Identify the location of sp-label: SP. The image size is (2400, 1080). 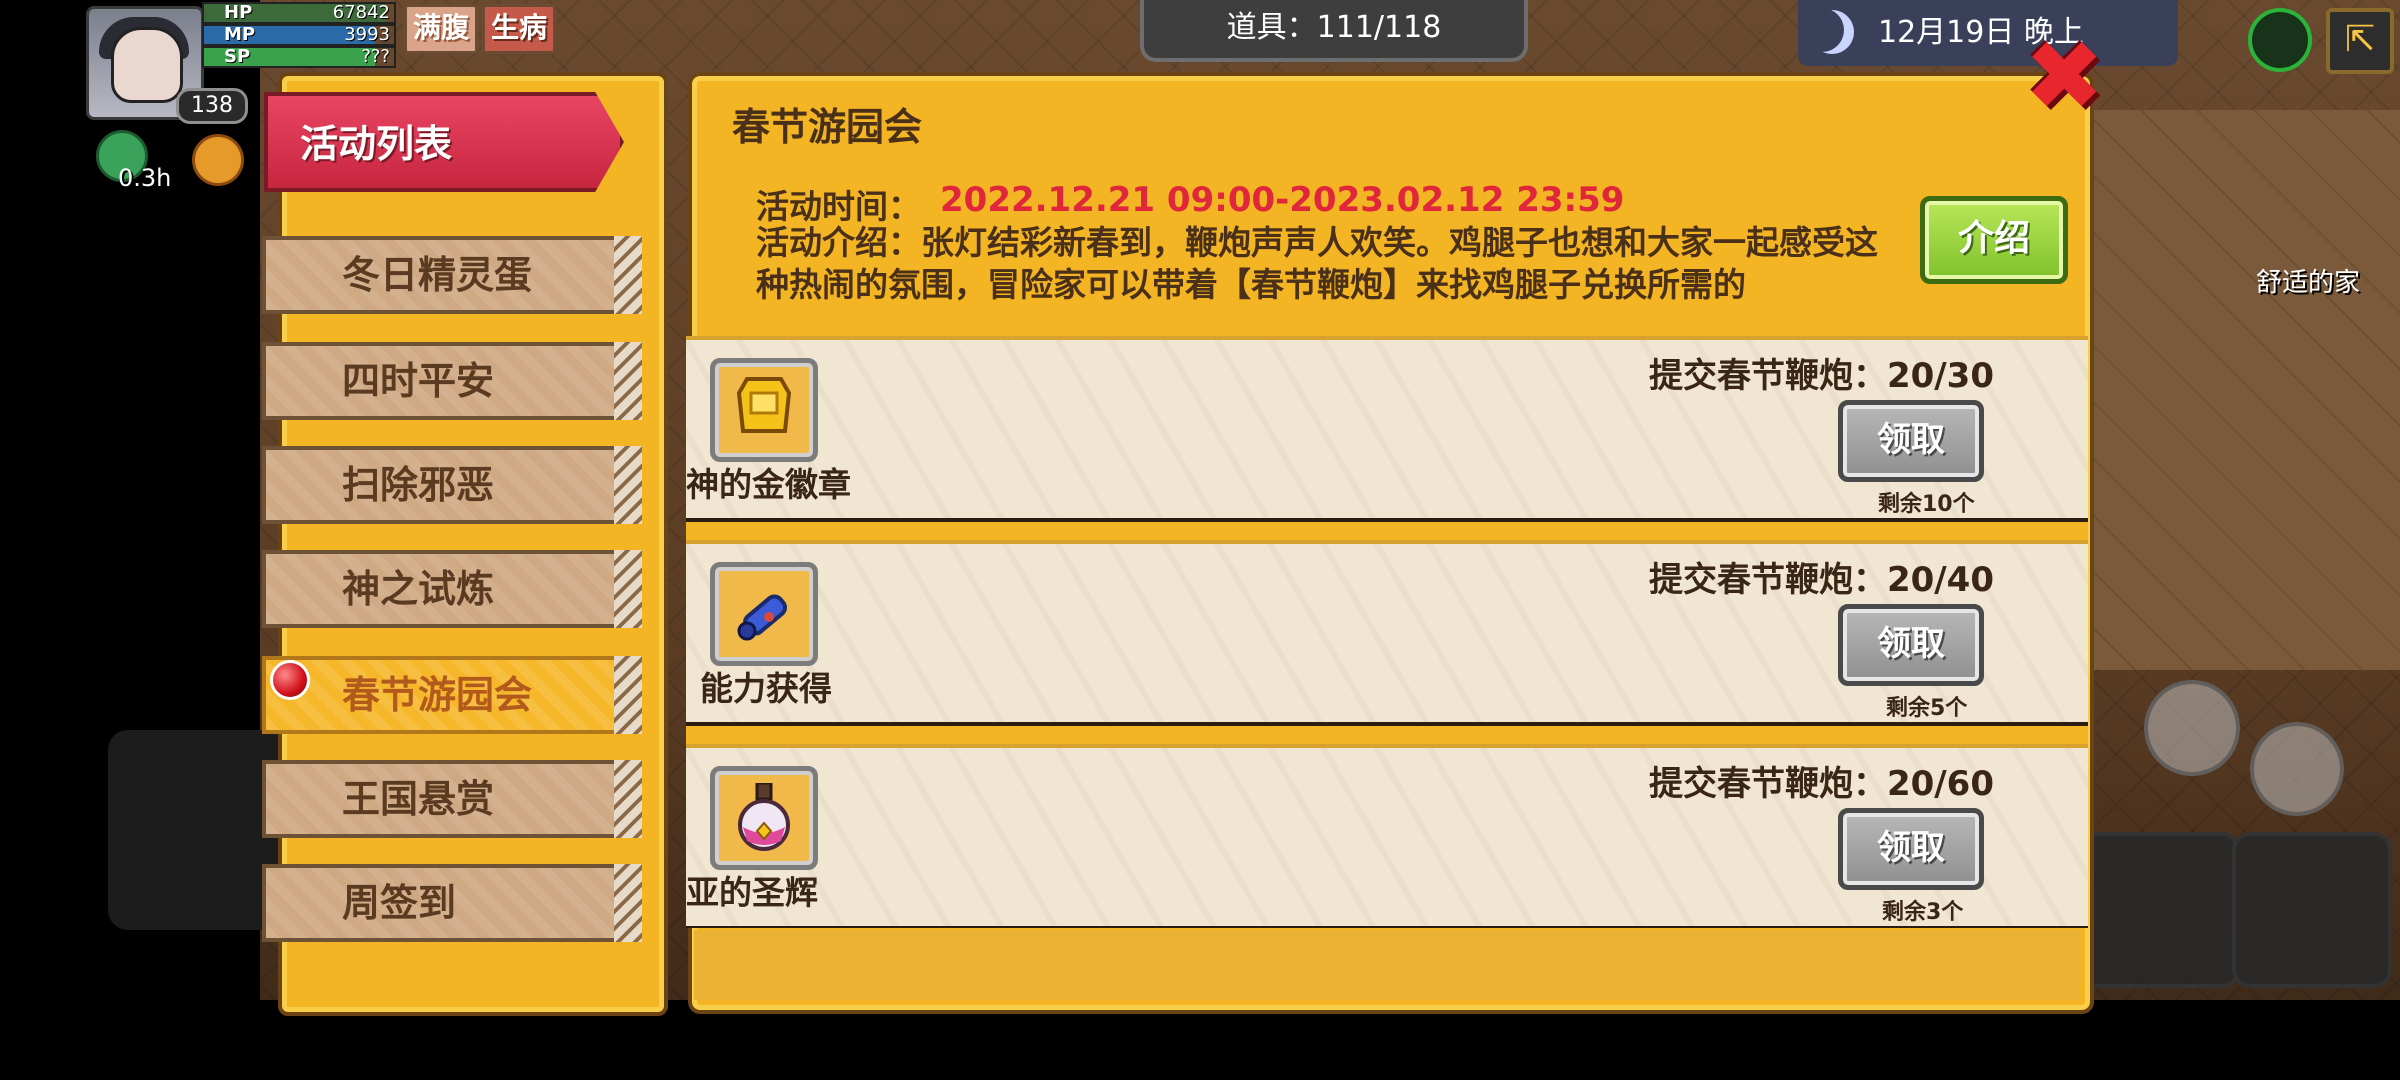
(237, 56).